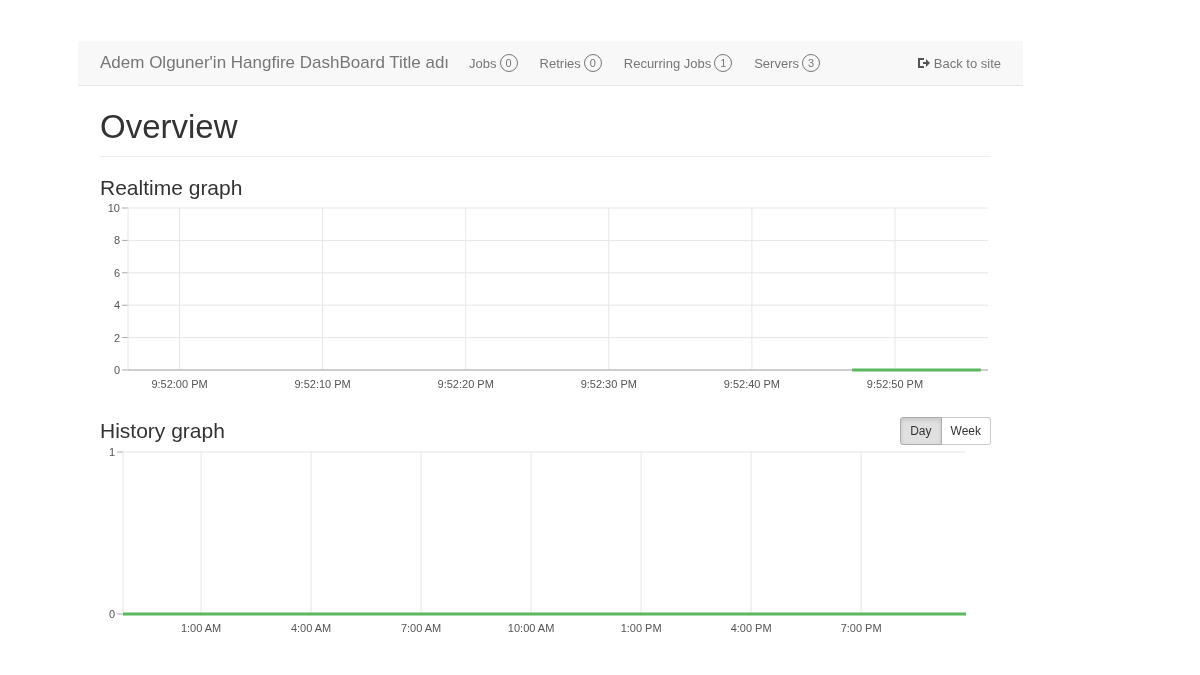  What do you see at coordinates (116, 337) in the screenshot?
I see `y-tick-label: 2` at bounding box center [116, 337].